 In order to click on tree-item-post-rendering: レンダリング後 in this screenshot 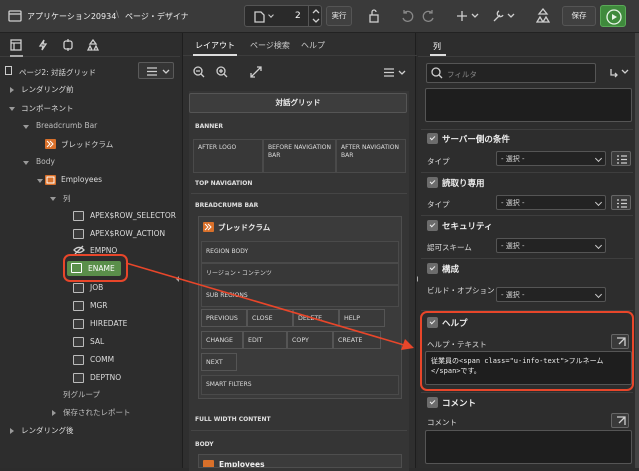, I will do `click(47, 430)`.